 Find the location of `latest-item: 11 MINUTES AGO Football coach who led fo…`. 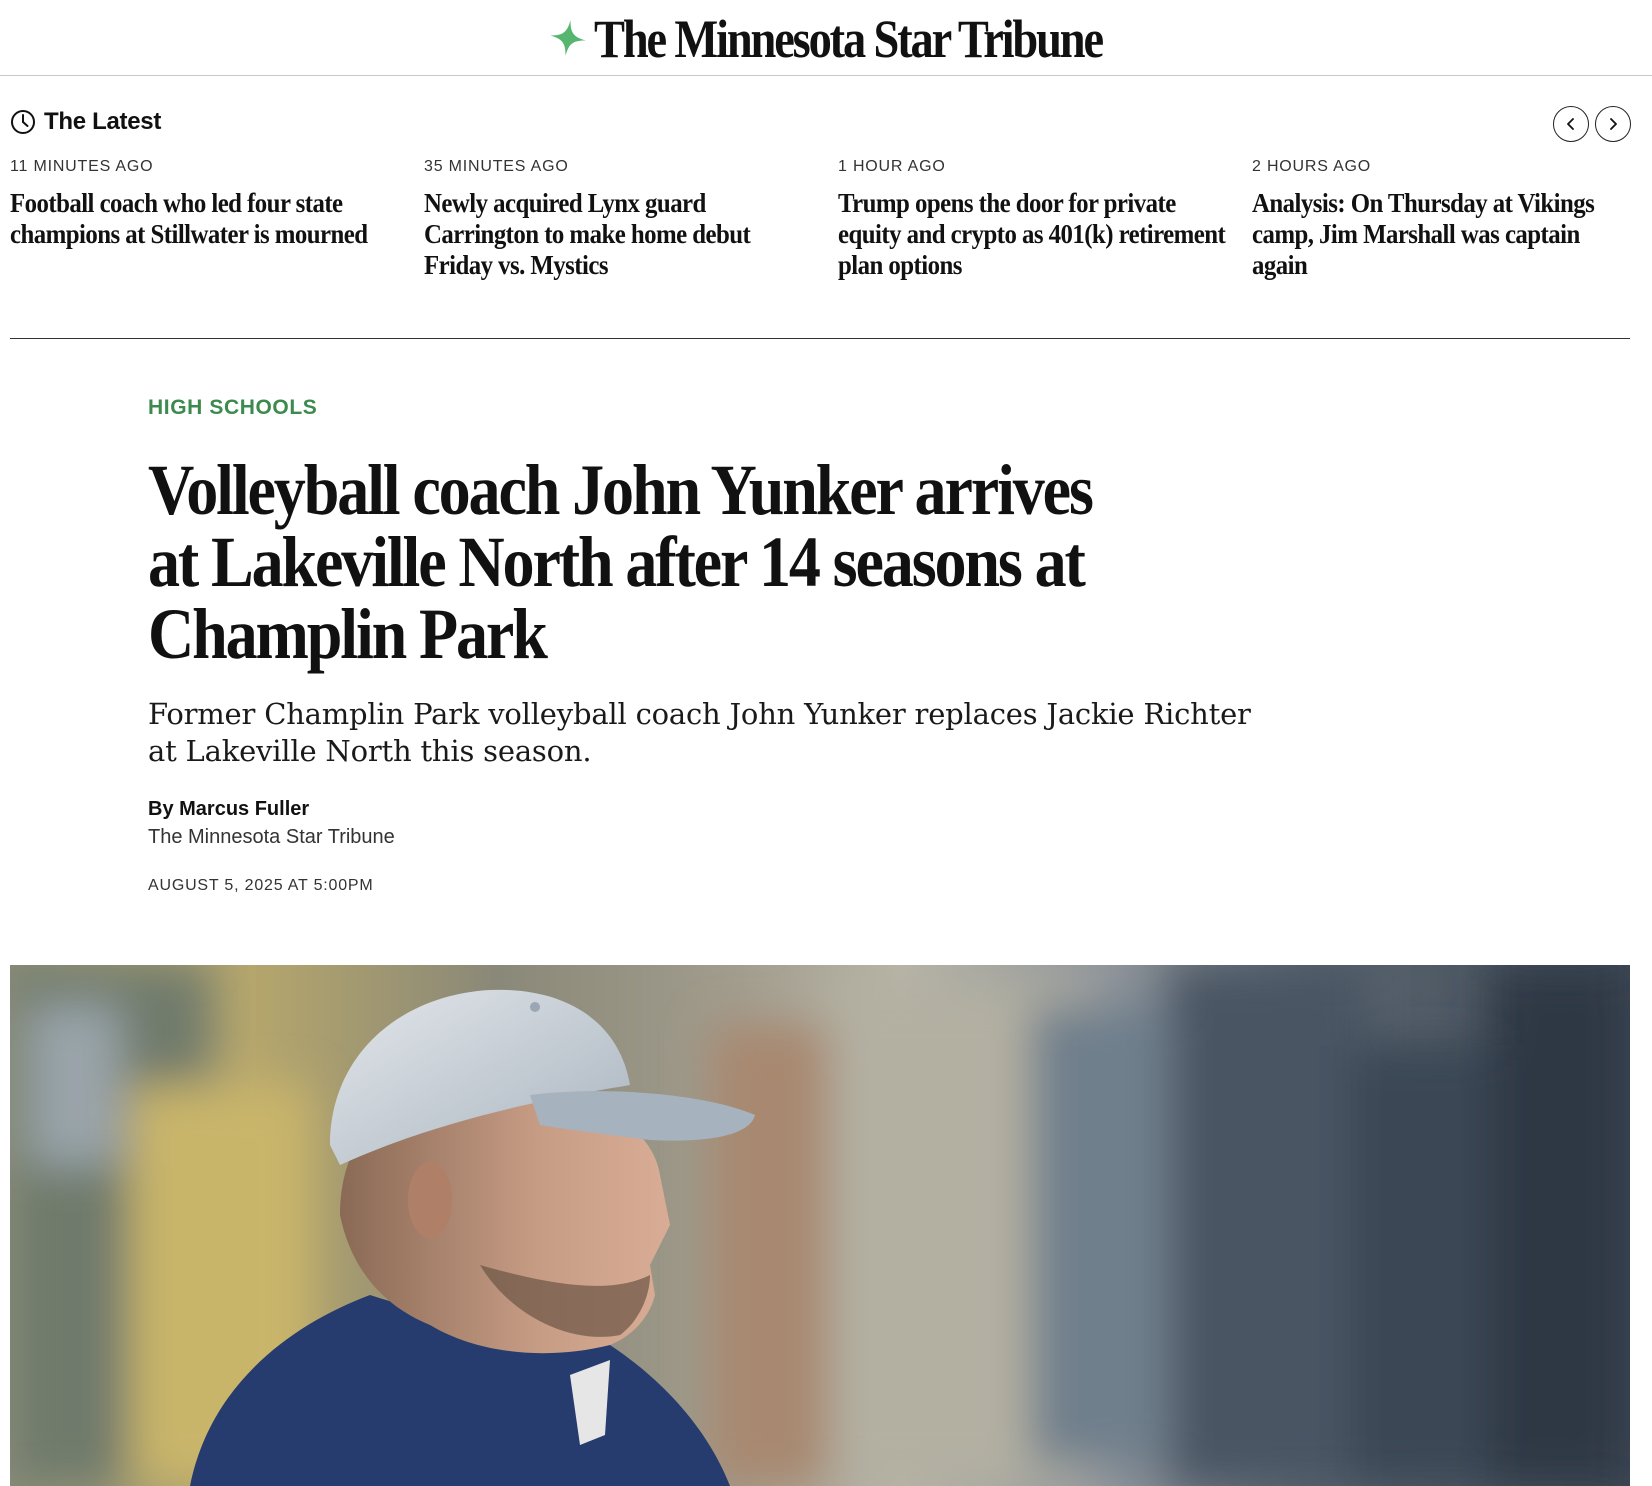

latest-item: 11 MINUTES AGO Football coach who led fo… is located at coordinates (217, 219).